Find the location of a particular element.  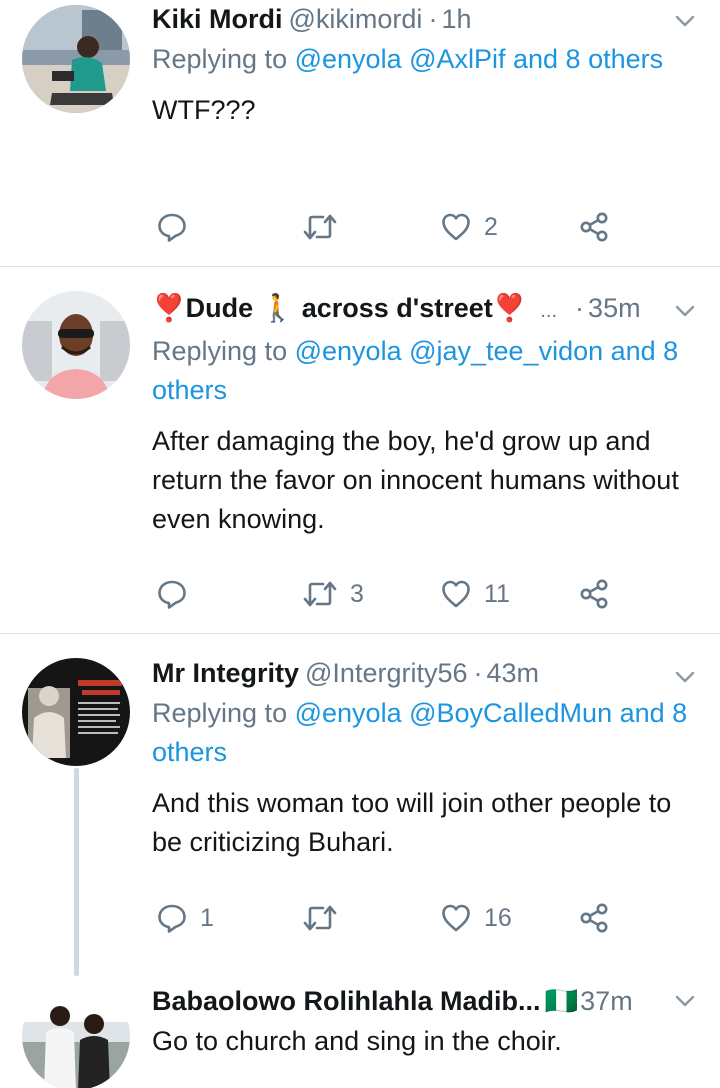

display-name: Kiki Mordi is located at coordinates (217, 19).